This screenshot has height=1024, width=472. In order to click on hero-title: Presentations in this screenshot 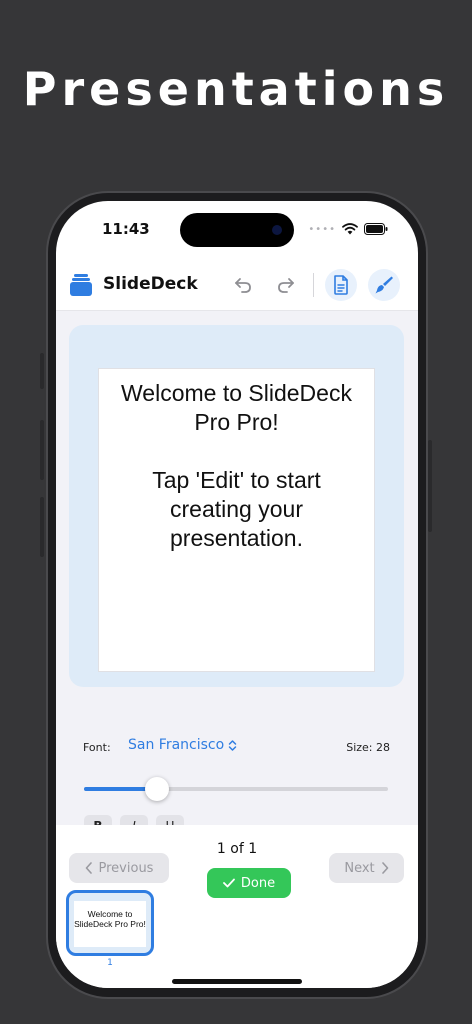, I will do `click(236, 89)`.